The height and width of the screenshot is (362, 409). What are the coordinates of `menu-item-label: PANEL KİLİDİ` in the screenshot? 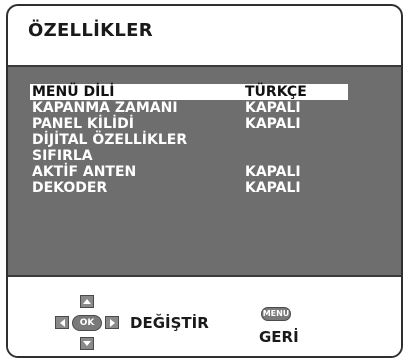 It's located at (83, 124).